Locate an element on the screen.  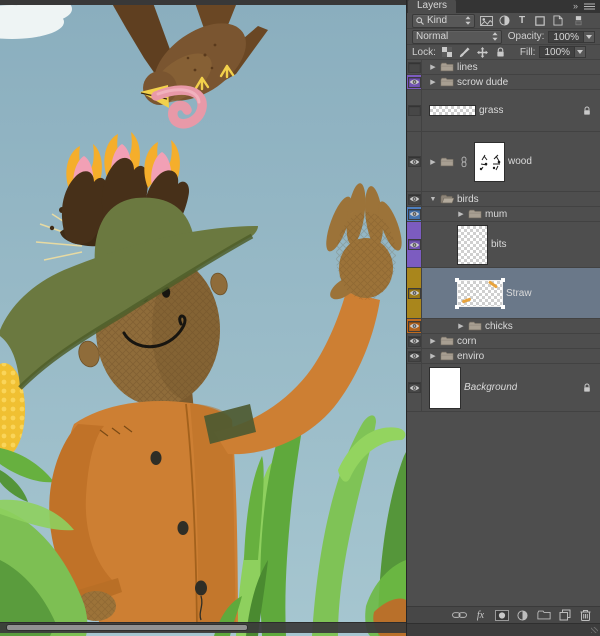
layer-row-mum: ▶ mum is located at coordinates (503, 214).